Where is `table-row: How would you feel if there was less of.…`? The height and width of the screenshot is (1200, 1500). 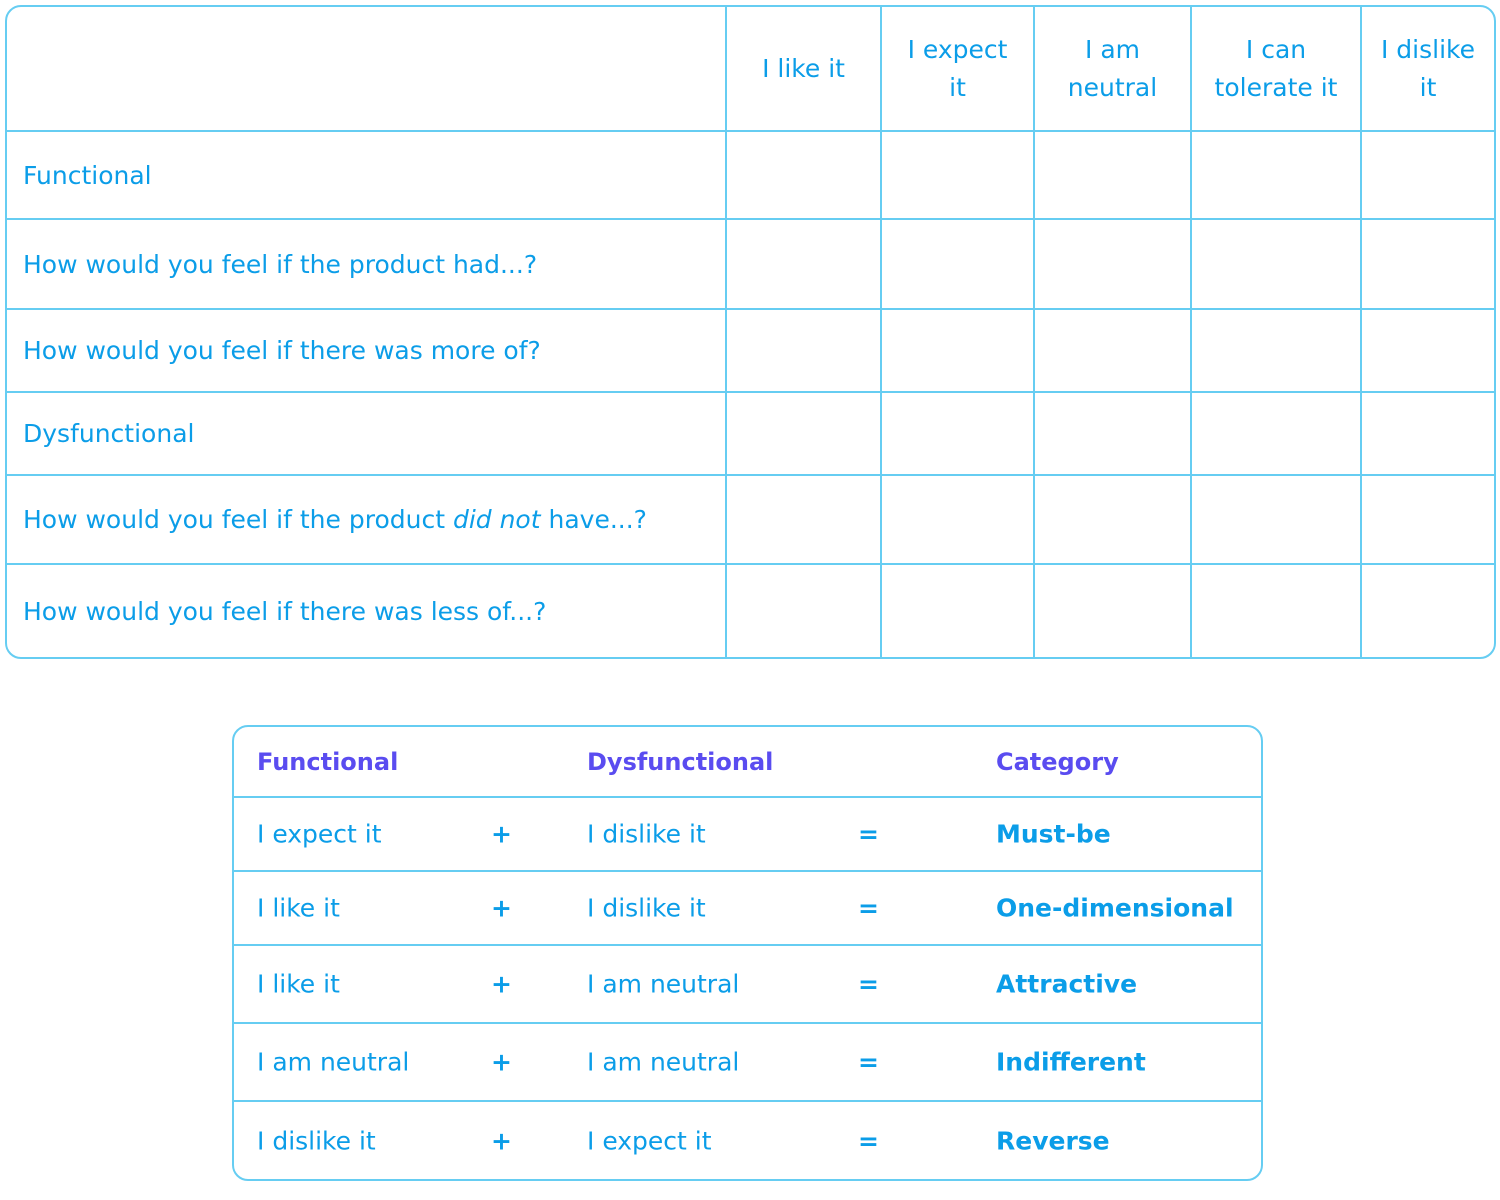
table-row: How would you feel if there was less of.… is located at coordinates (750, 610).